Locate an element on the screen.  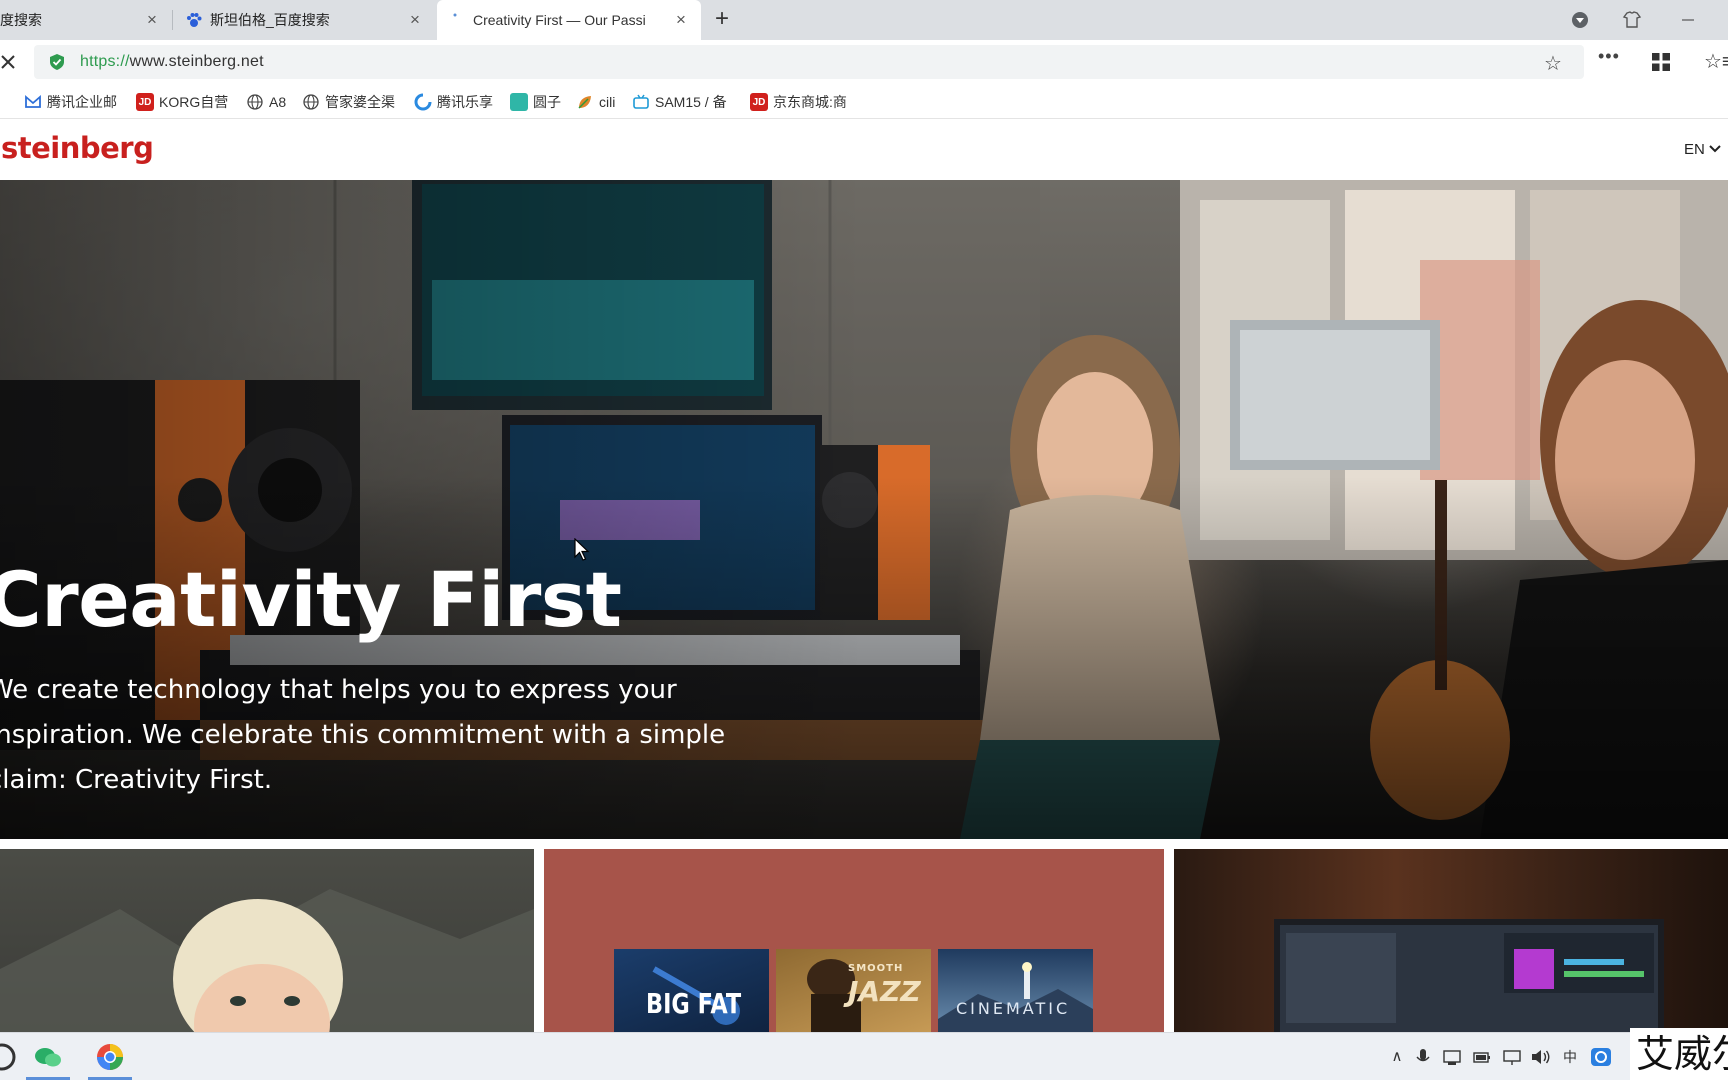
download-icon is located at coordinates (1580, 20).